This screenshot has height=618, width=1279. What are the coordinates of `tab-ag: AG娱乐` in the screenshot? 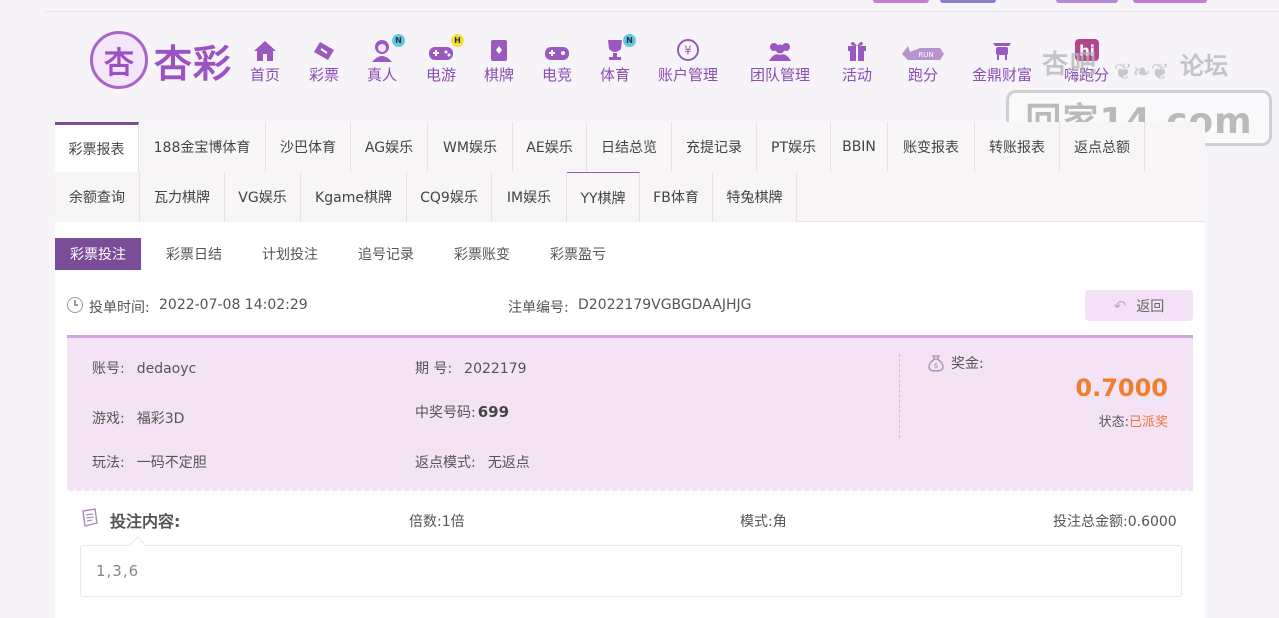 It's located at (389, 147).